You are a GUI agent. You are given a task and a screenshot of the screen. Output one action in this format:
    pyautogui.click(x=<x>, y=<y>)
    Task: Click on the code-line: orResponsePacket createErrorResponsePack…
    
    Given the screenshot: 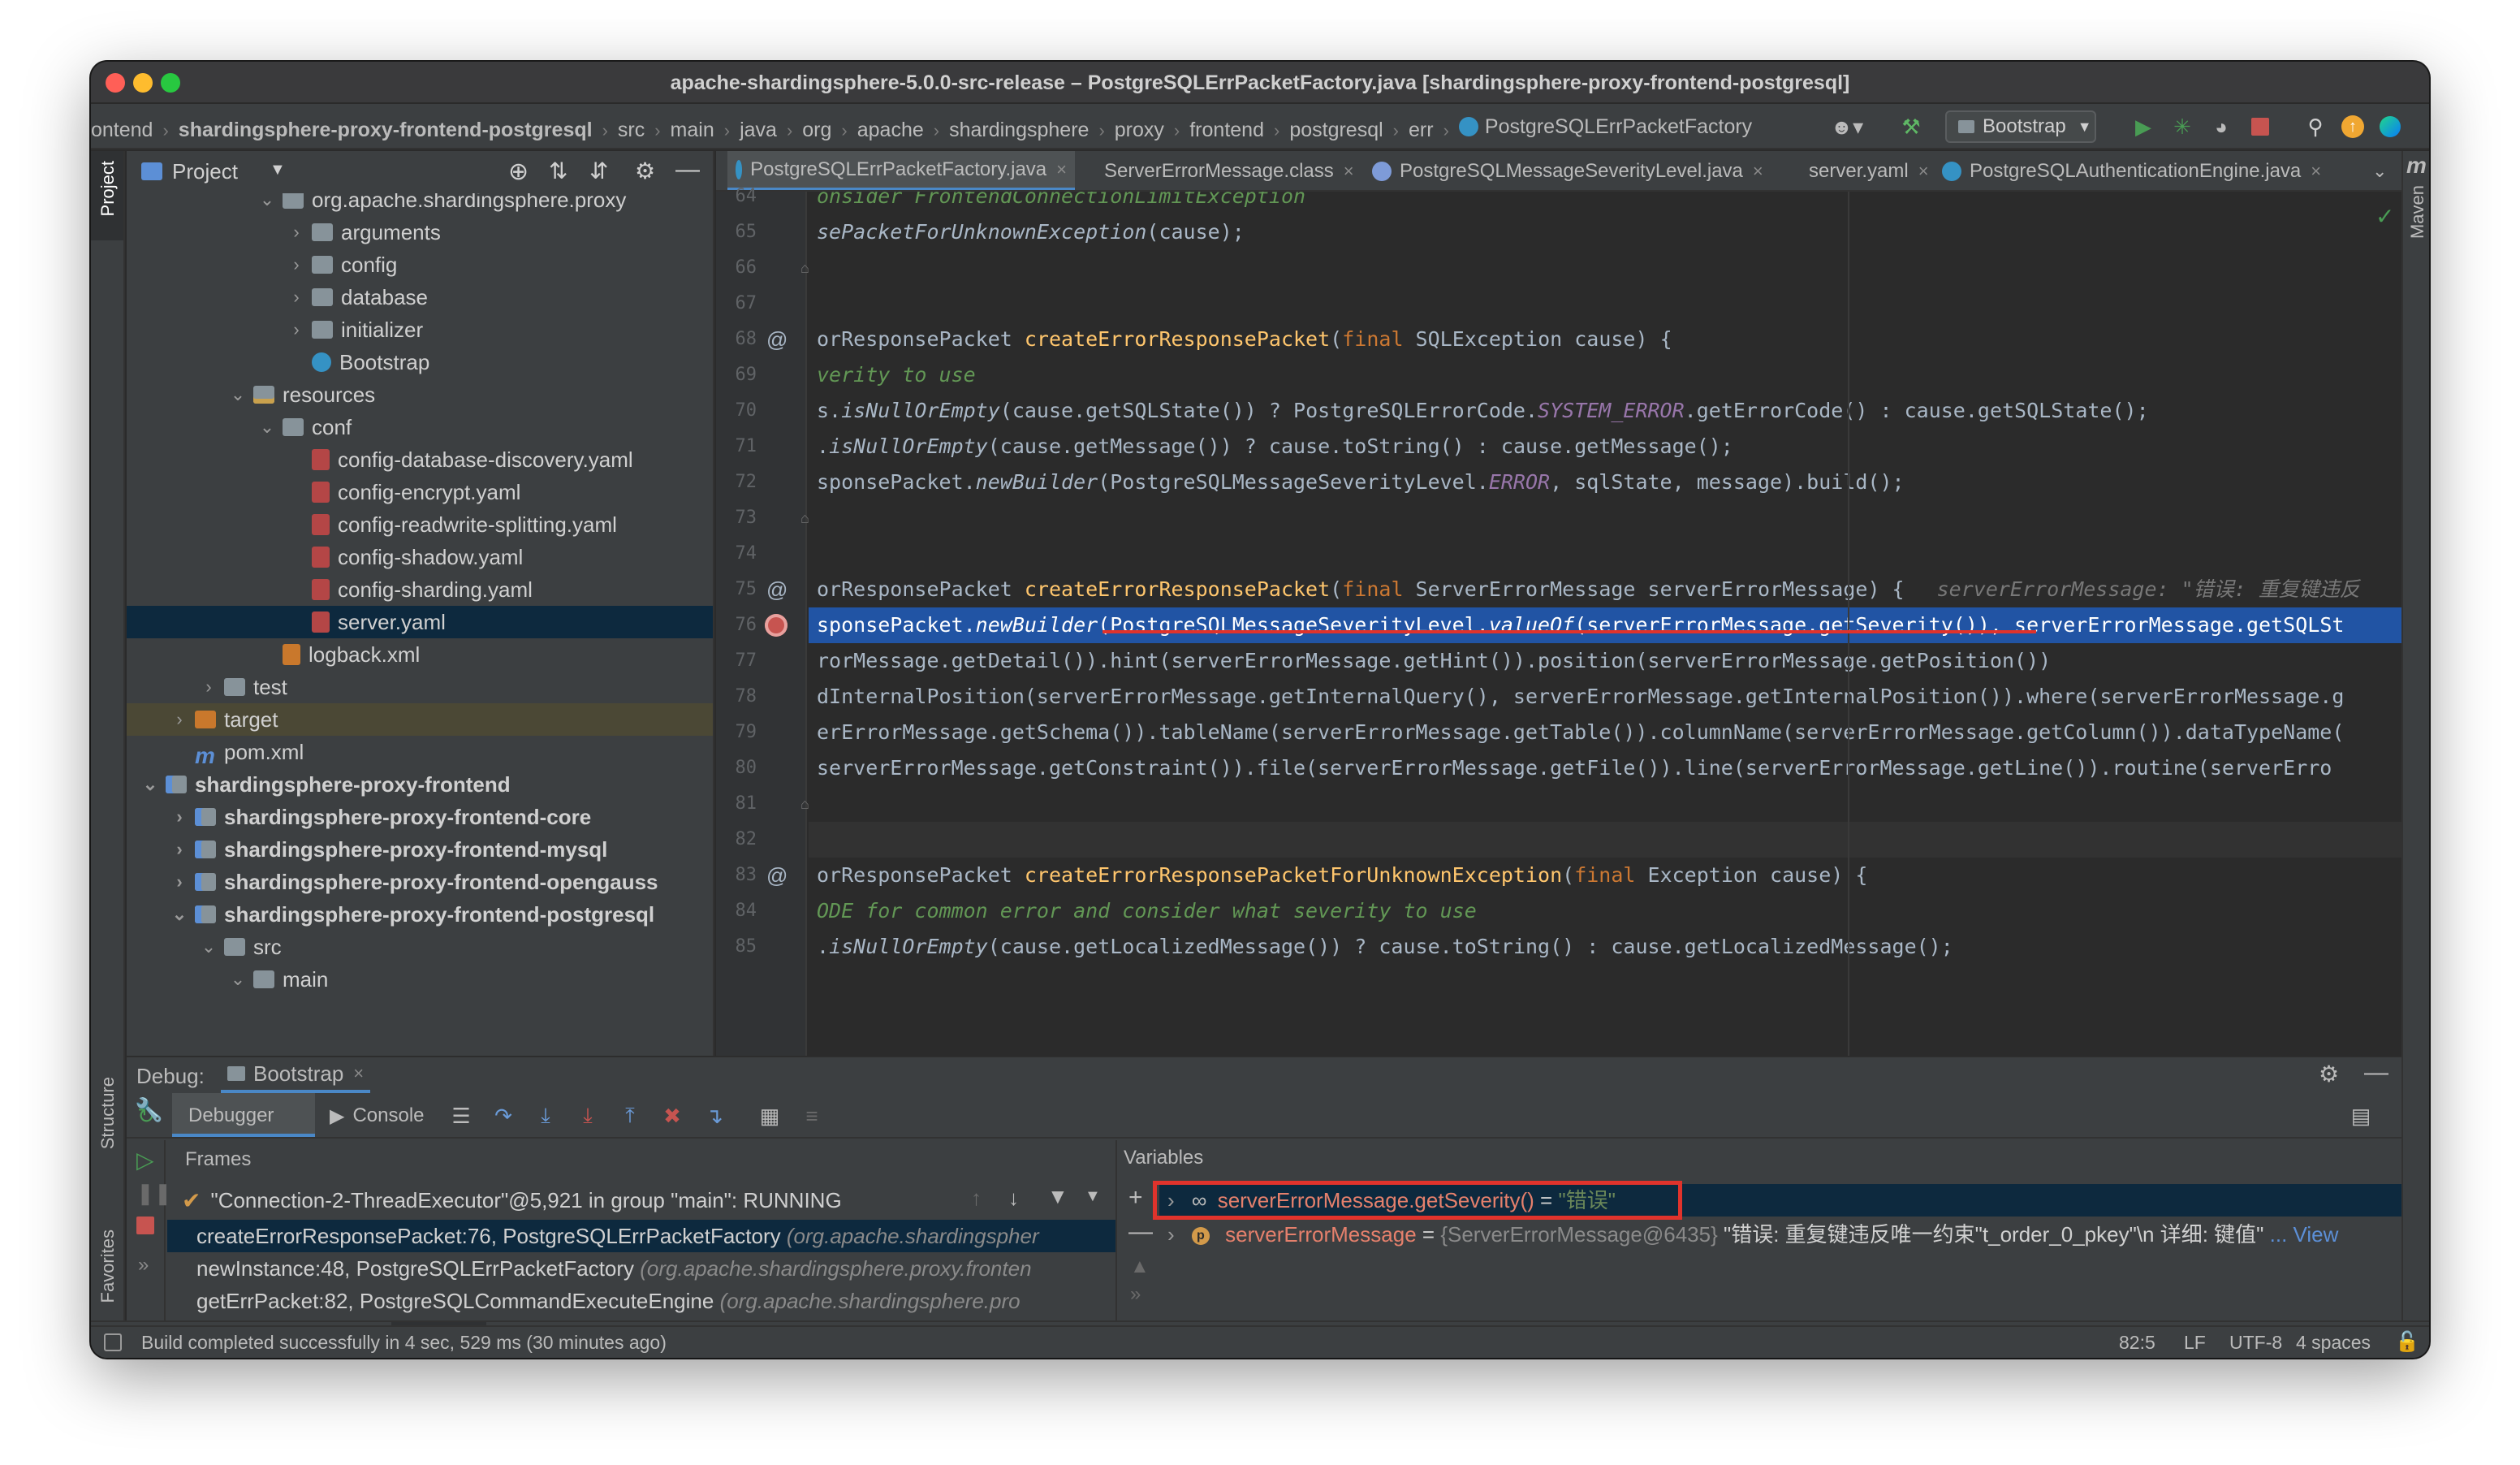 What is the action you would take?
    pyautogui.click(x=1605, y=339)
    